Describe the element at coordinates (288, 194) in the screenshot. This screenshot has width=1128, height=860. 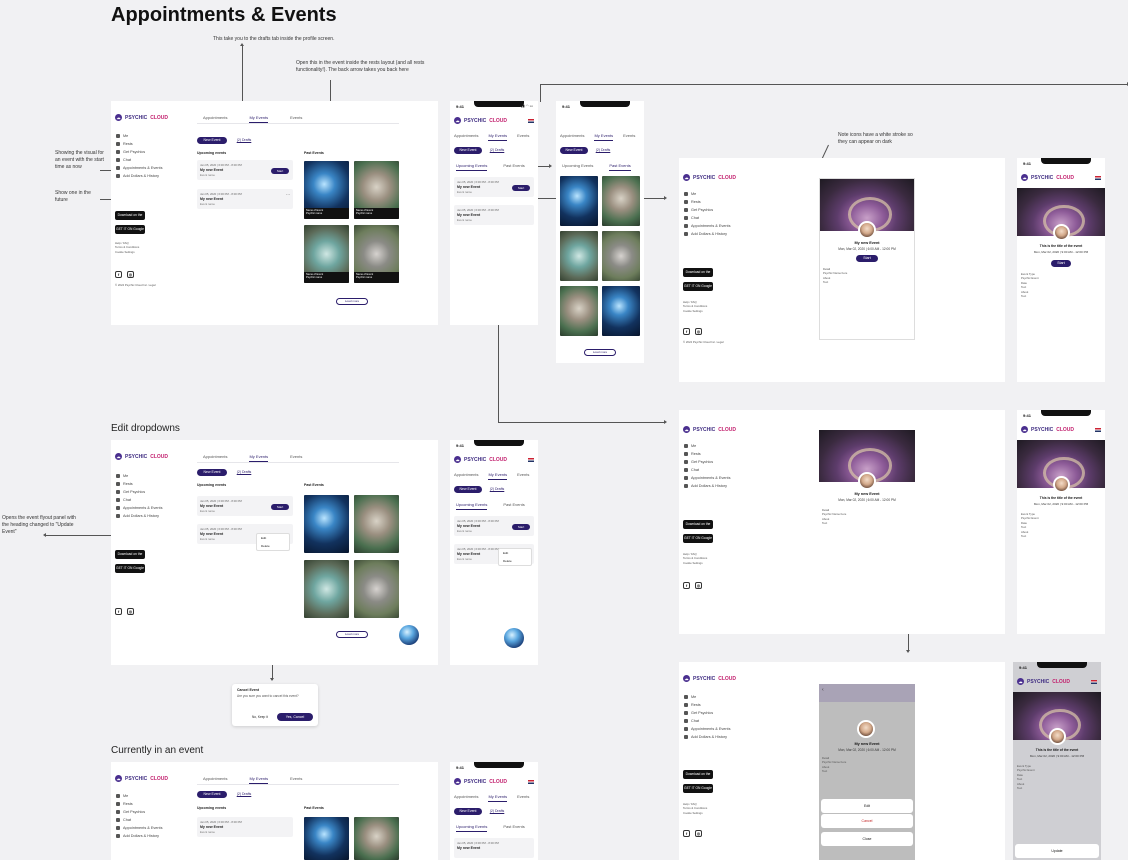
I see `more-icon: ···` at that location.